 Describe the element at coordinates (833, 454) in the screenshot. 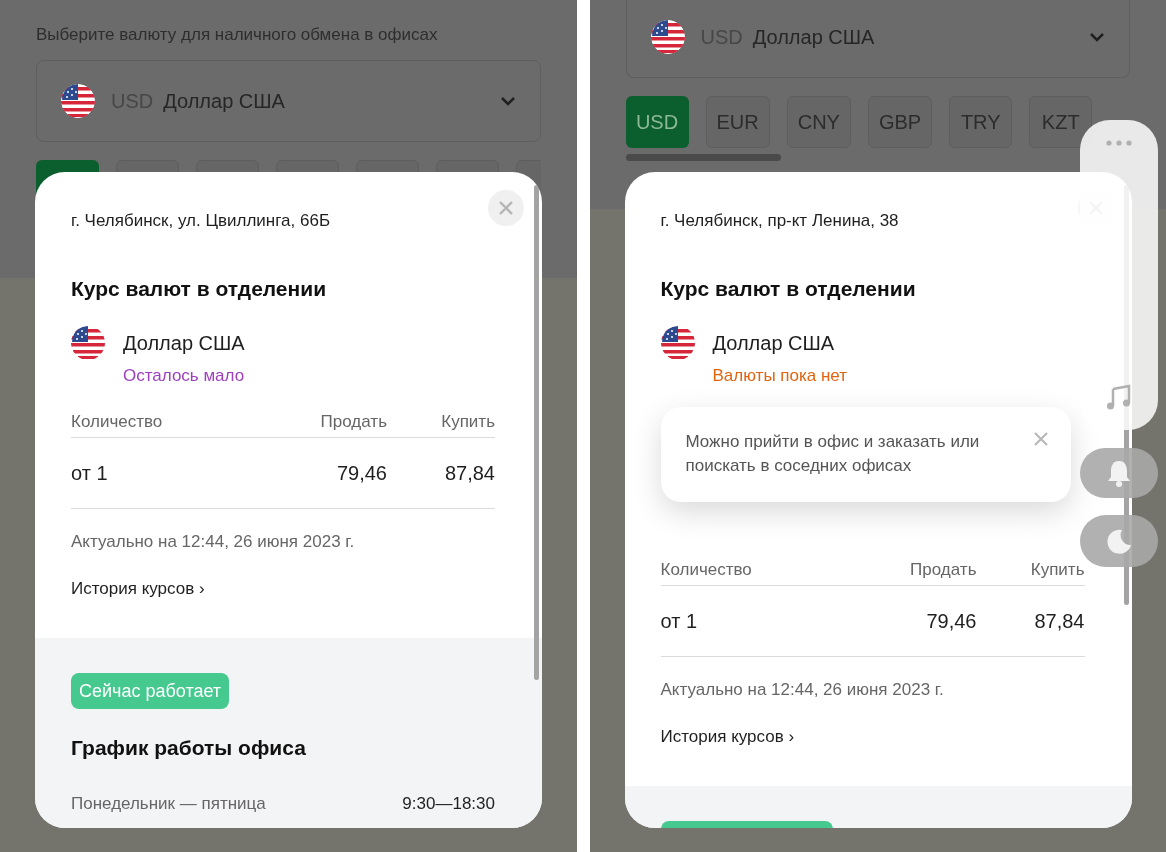

I see `hint-text: Можно прийти в офис и заказать или поискать в соседних офисах` at that location.